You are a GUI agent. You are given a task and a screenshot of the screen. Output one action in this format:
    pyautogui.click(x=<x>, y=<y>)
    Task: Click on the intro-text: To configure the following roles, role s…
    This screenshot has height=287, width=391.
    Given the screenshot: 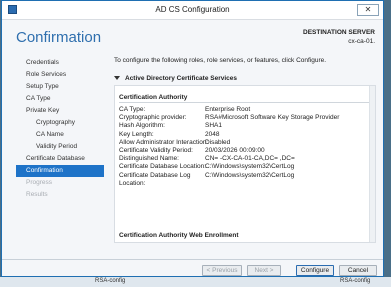 What is the action you would take?
    pyautogui.click(x=220, y=60)
    